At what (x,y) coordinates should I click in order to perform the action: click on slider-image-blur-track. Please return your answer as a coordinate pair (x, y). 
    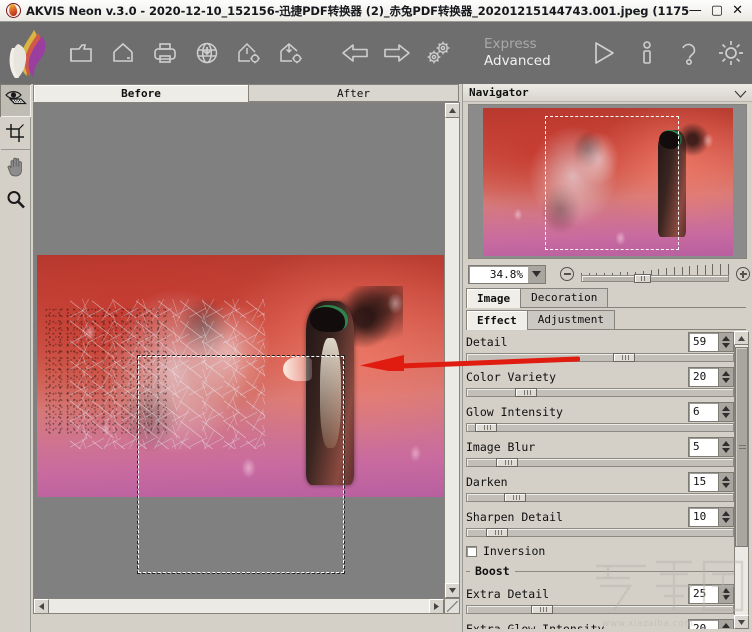
    Looking at the image, I should click on (600, 462).